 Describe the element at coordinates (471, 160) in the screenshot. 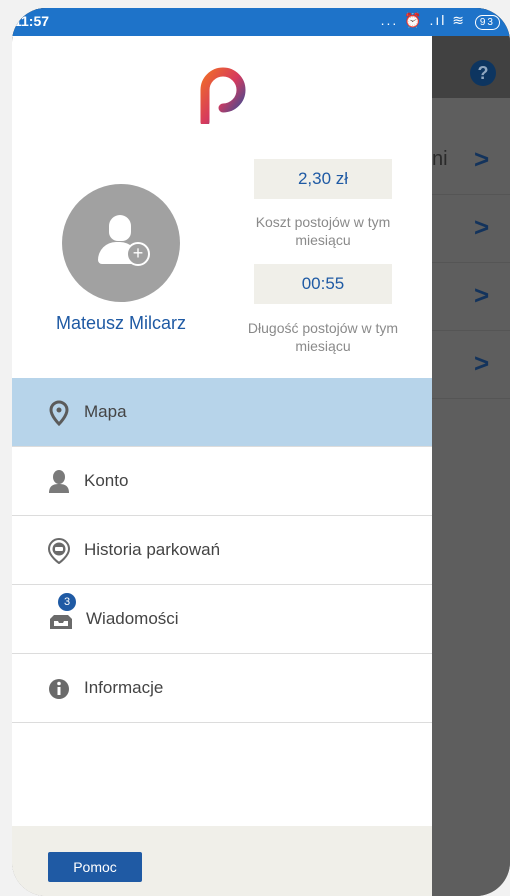

I see `background-row: ni >` at that location.